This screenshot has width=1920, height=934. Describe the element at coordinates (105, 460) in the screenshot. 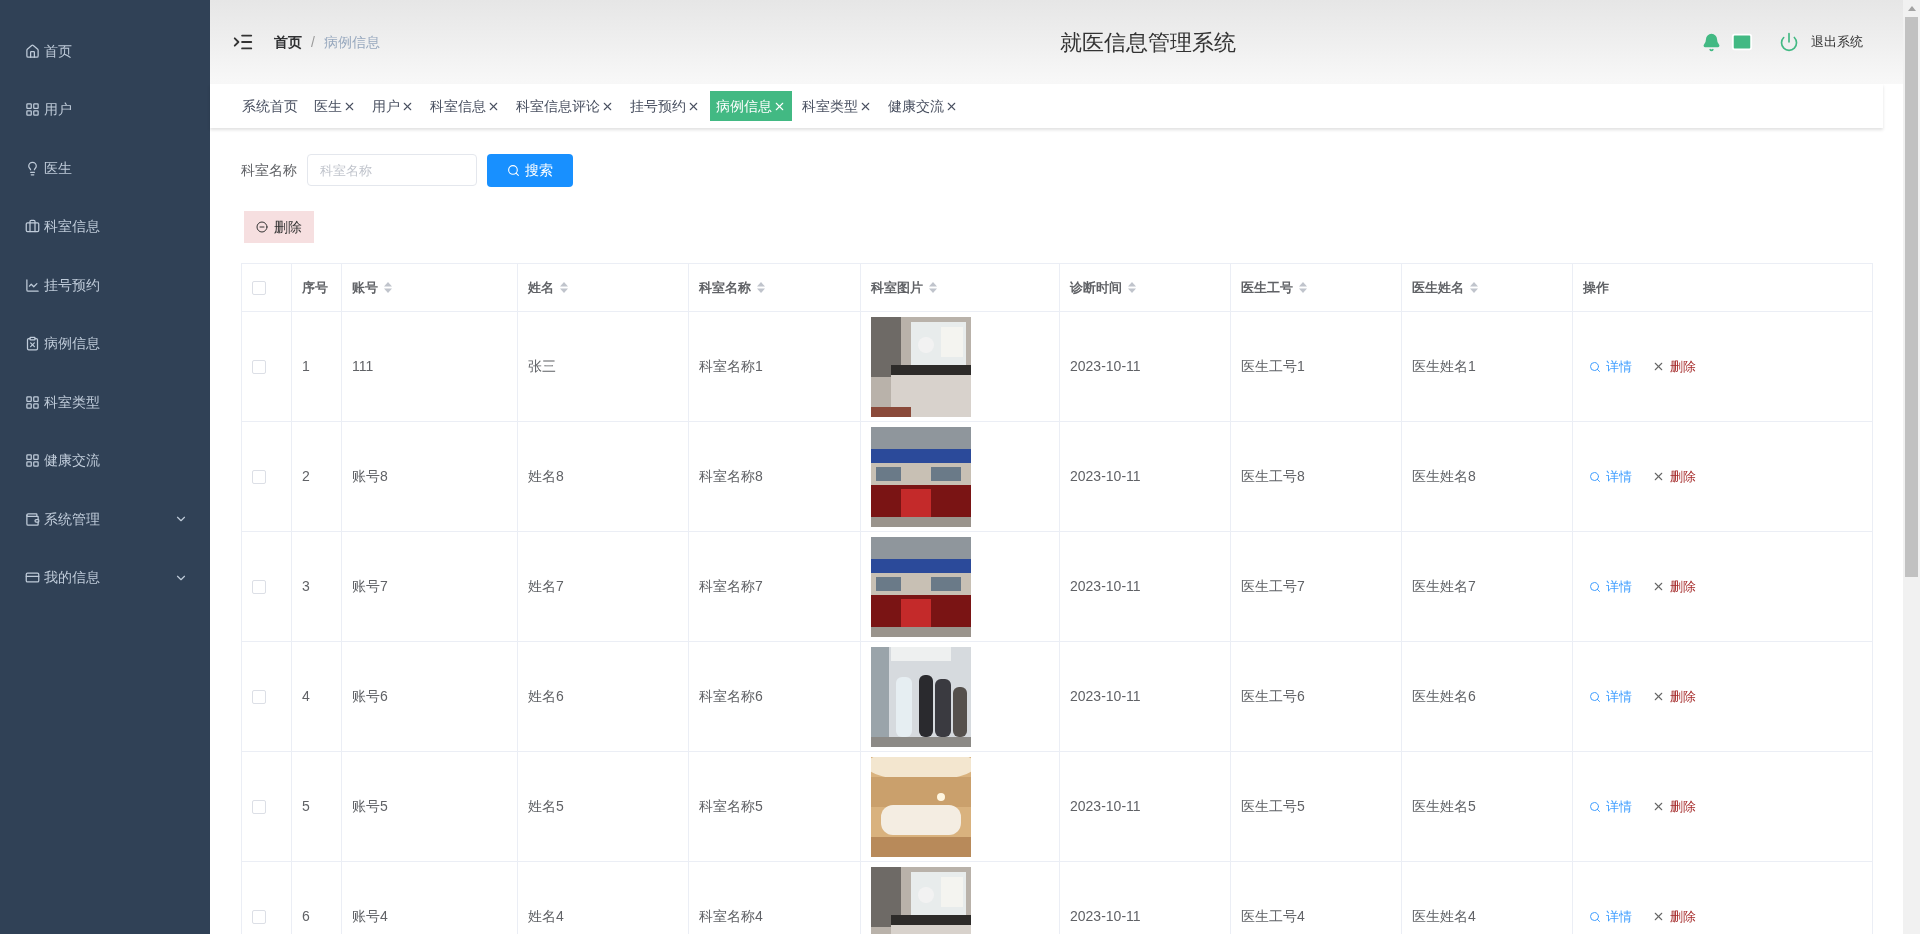

I see `sidebar-item: 健康交流` at that location.